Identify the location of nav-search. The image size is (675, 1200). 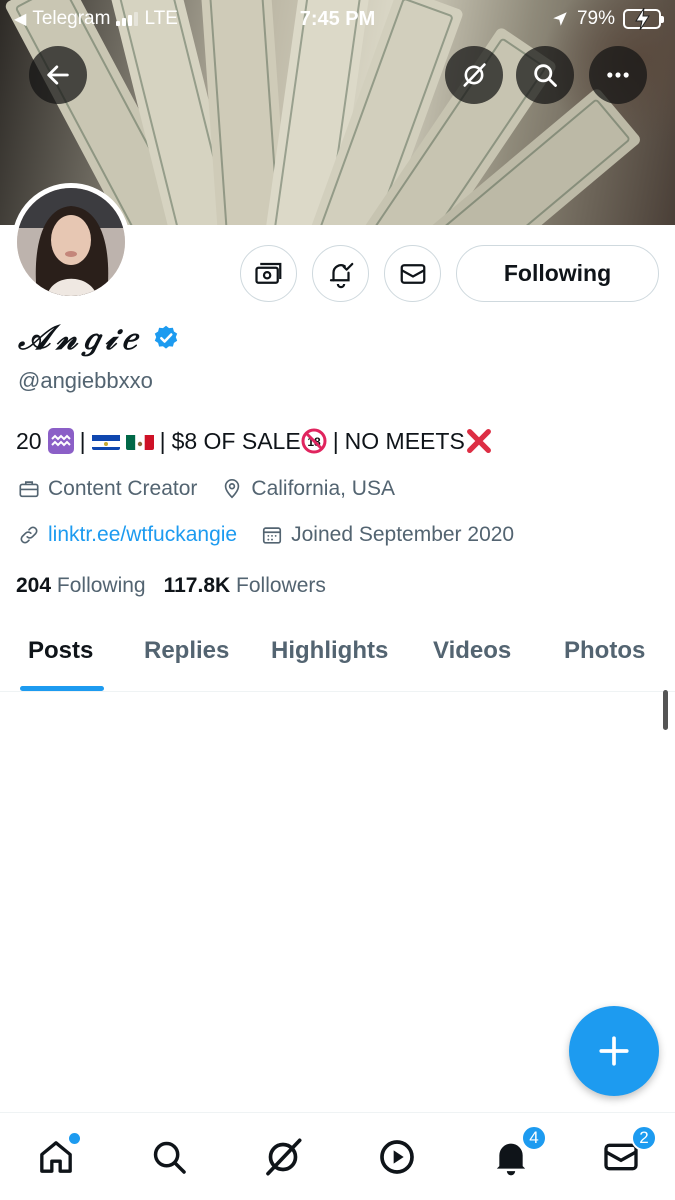
(169, 1157).